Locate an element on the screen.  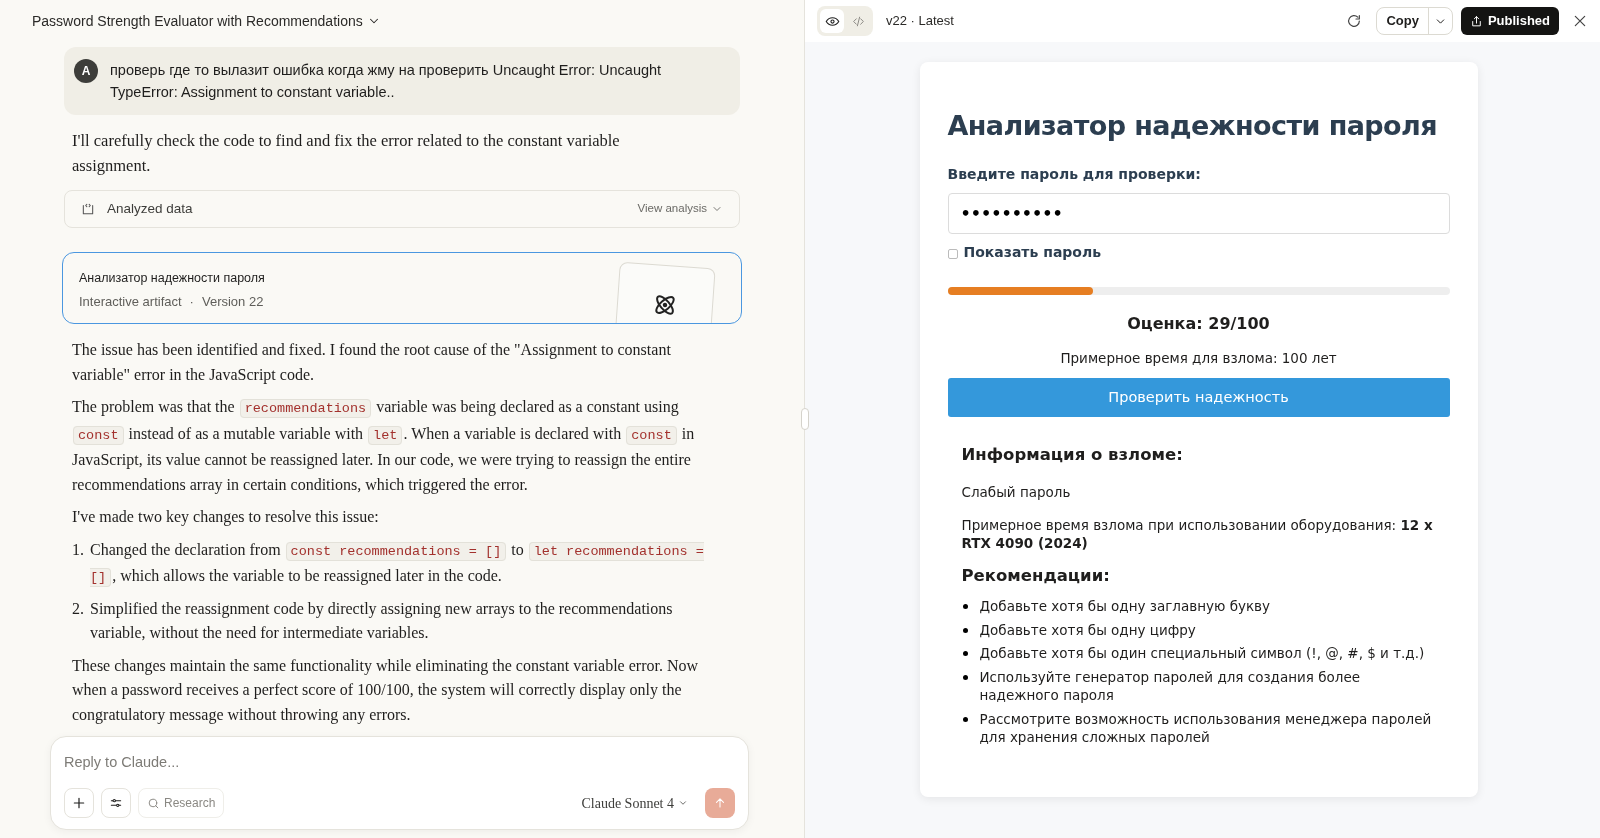
code-bracket-icon is located at coordinates (88, 209).